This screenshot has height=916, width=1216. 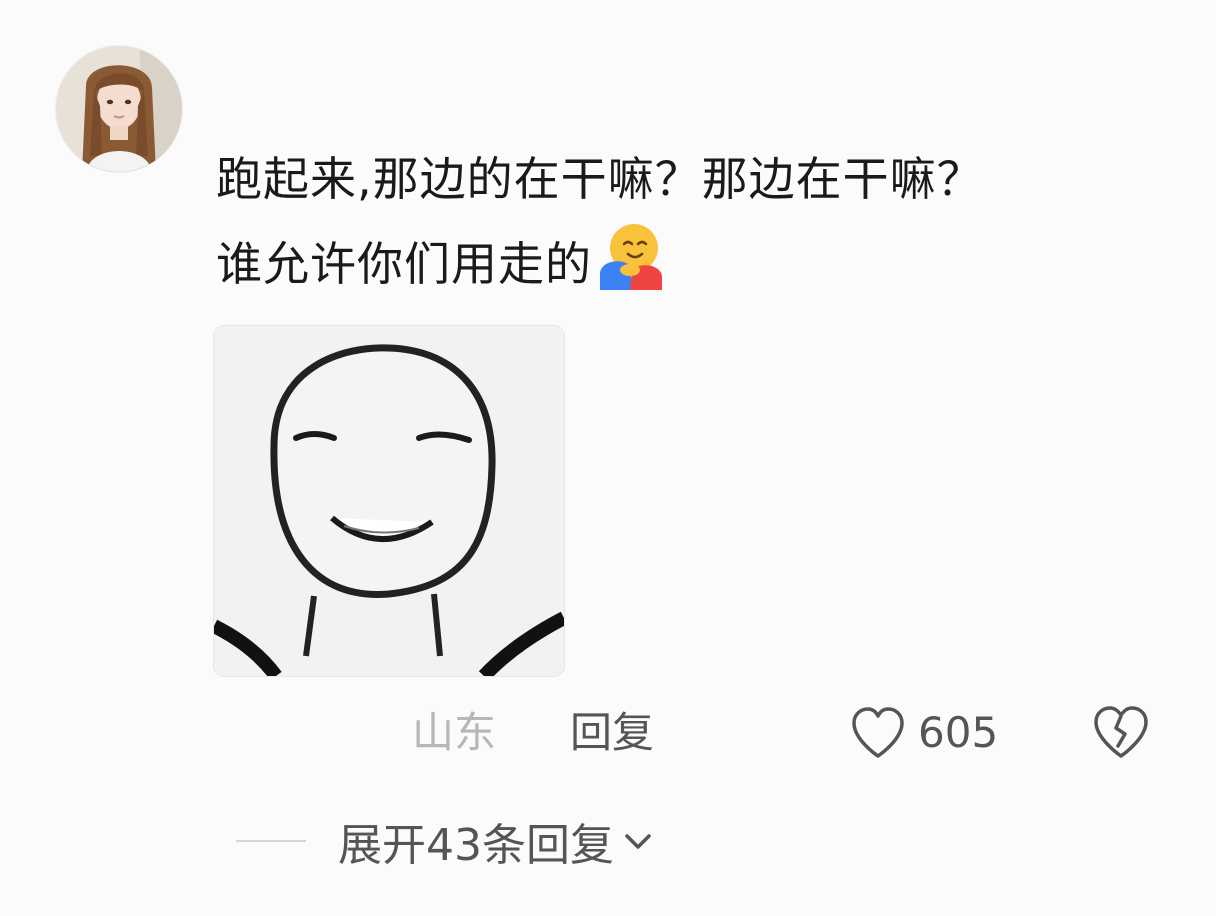 I want to click on like-button: 605, so click(x=924, y=733).